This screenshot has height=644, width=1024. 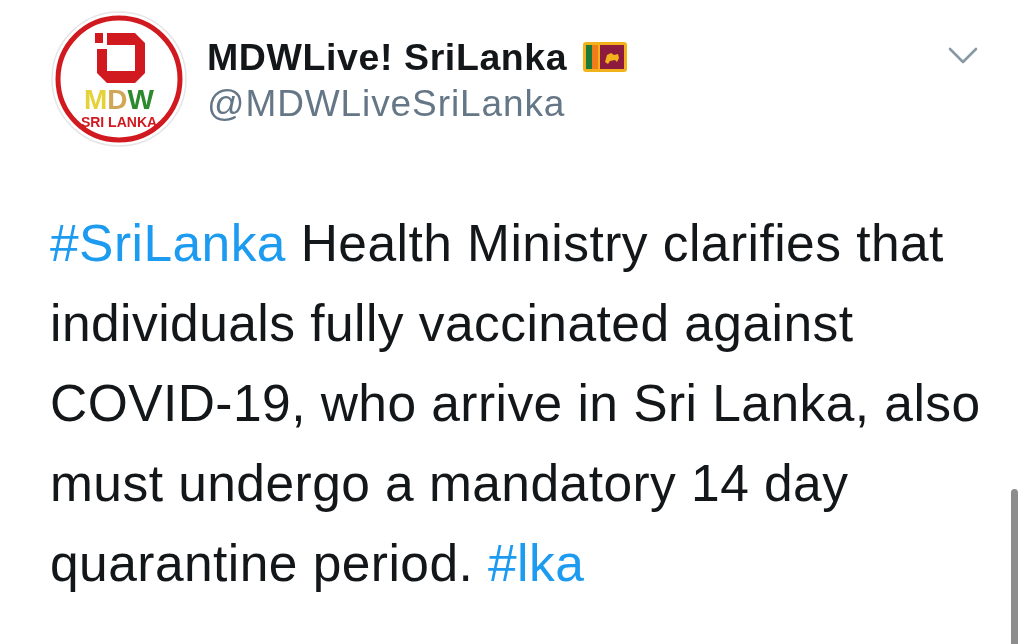 What do you see at coordinates (536, 563) in the screenshot?
I see `hashtag-link: #lka` at bounding box center [536, 563].